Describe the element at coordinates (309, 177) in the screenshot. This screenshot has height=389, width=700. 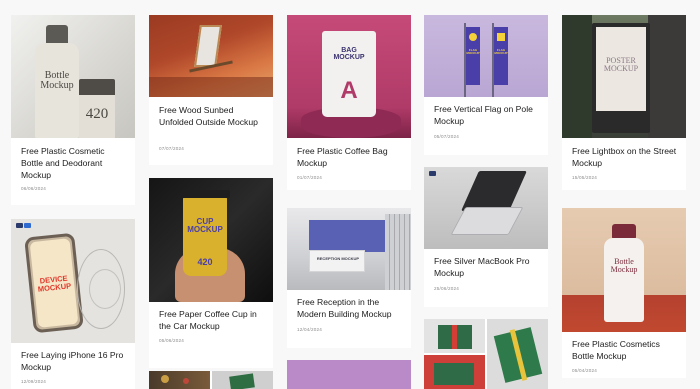
I see `card-date: 01/07/2024` at that location.